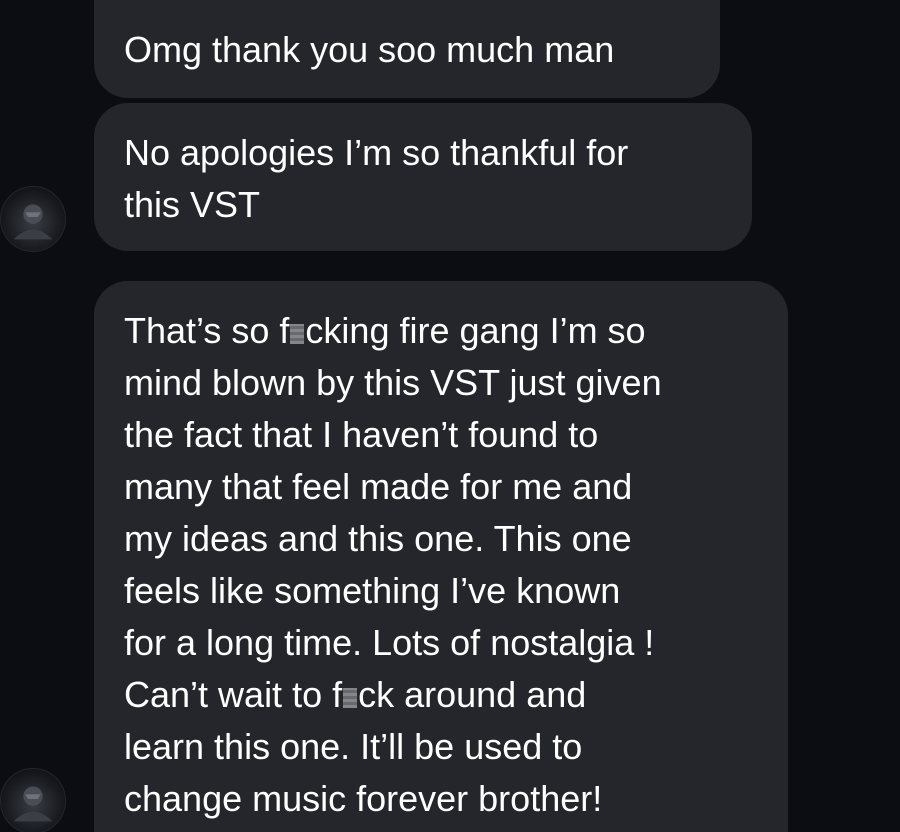 This screenshot has height=832, width=900. What do you see at coordinates (361, 434) in the screenshot?
I see `message-line: the fact that I haven’t found to` at bounding box center [361, 434].